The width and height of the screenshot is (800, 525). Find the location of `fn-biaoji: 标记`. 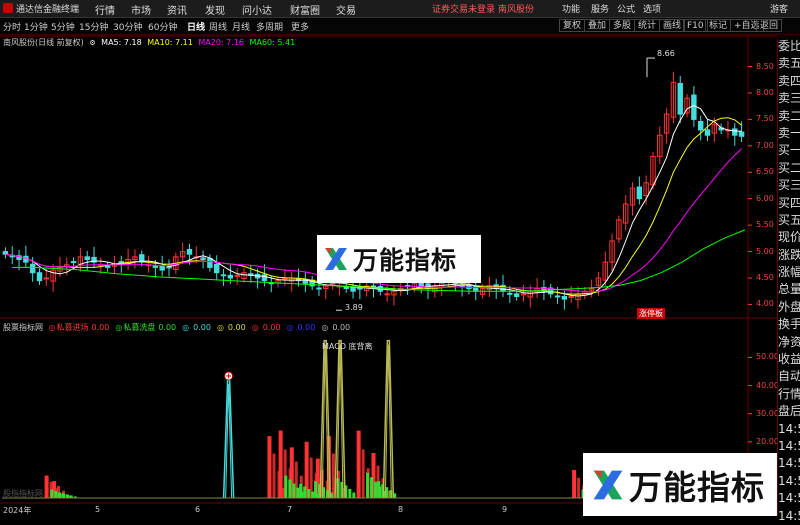

fn-biaoji: 标记 is located at coordinates (718, 25).